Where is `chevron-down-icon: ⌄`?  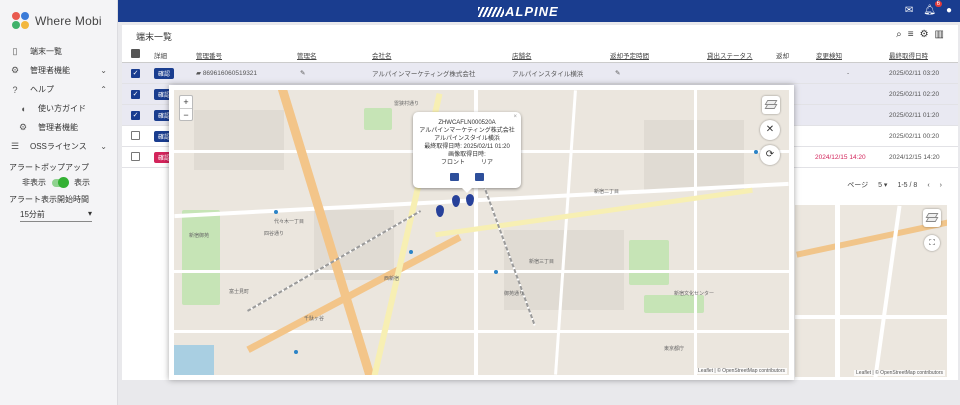 chevron-down-icon: ⌄ is located at coordinates (103, 70).